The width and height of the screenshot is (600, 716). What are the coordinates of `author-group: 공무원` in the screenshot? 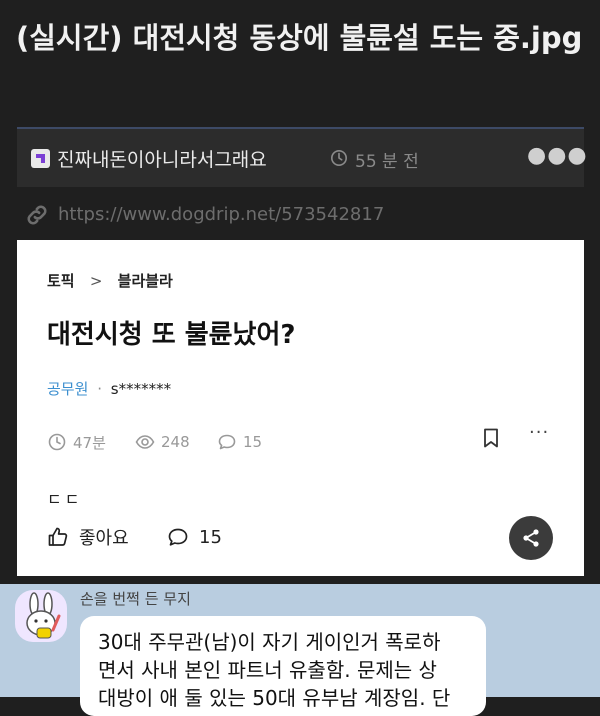 It's located at (67, 389).